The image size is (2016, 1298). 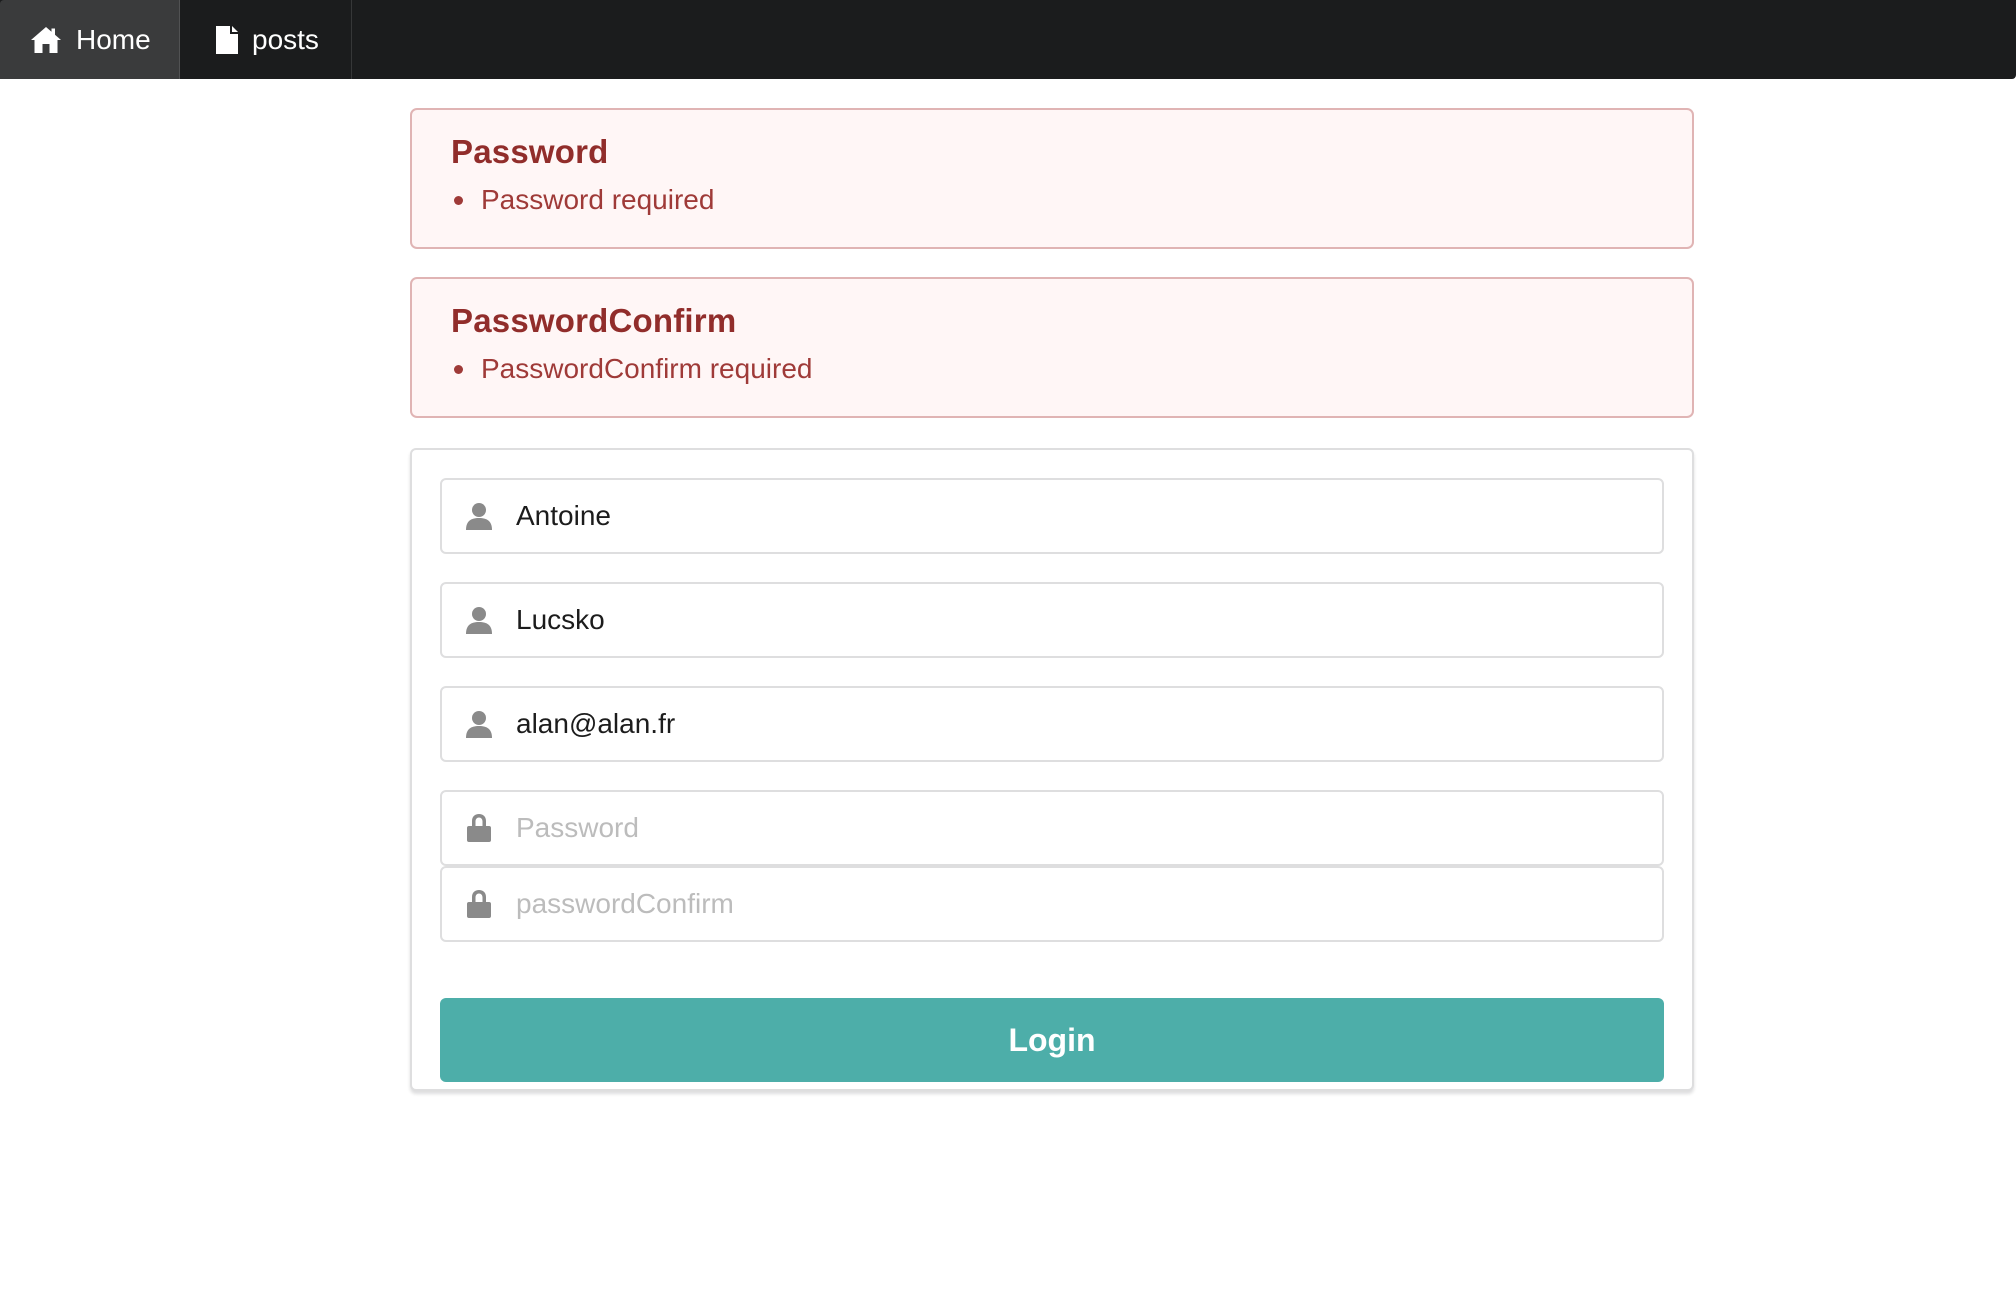 I want to click on error-list: Password required, so click(x=1052, y=200).